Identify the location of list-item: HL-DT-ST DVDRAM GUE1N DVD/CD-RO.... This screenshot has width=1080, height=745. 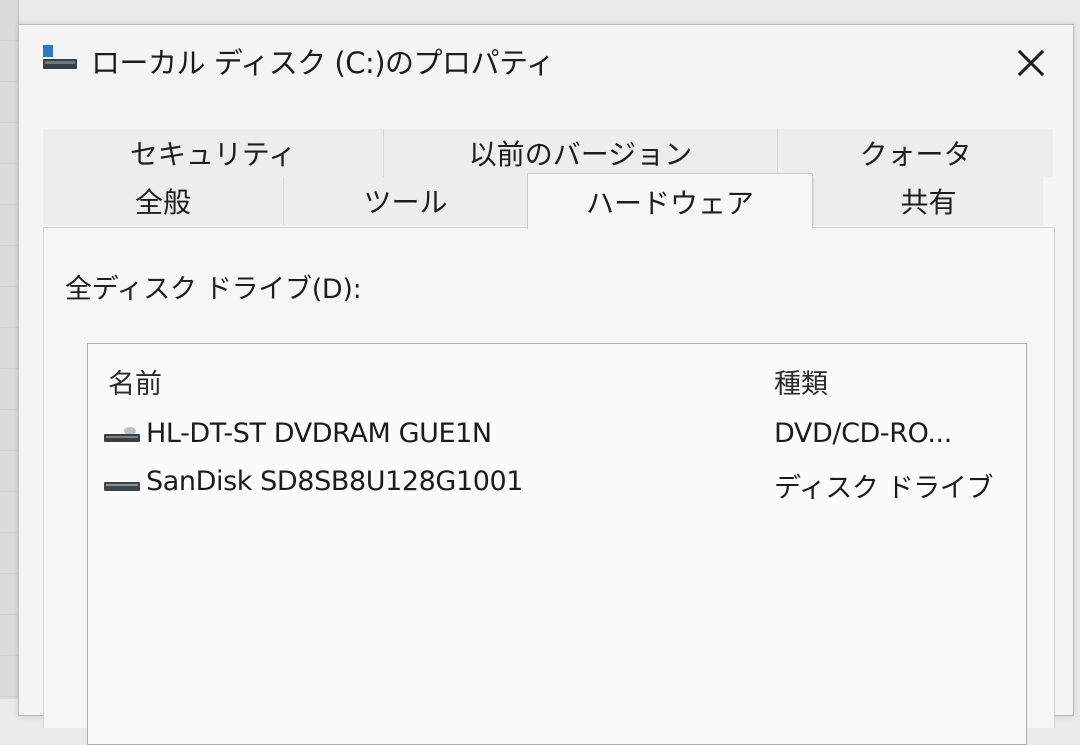
(557, 436).